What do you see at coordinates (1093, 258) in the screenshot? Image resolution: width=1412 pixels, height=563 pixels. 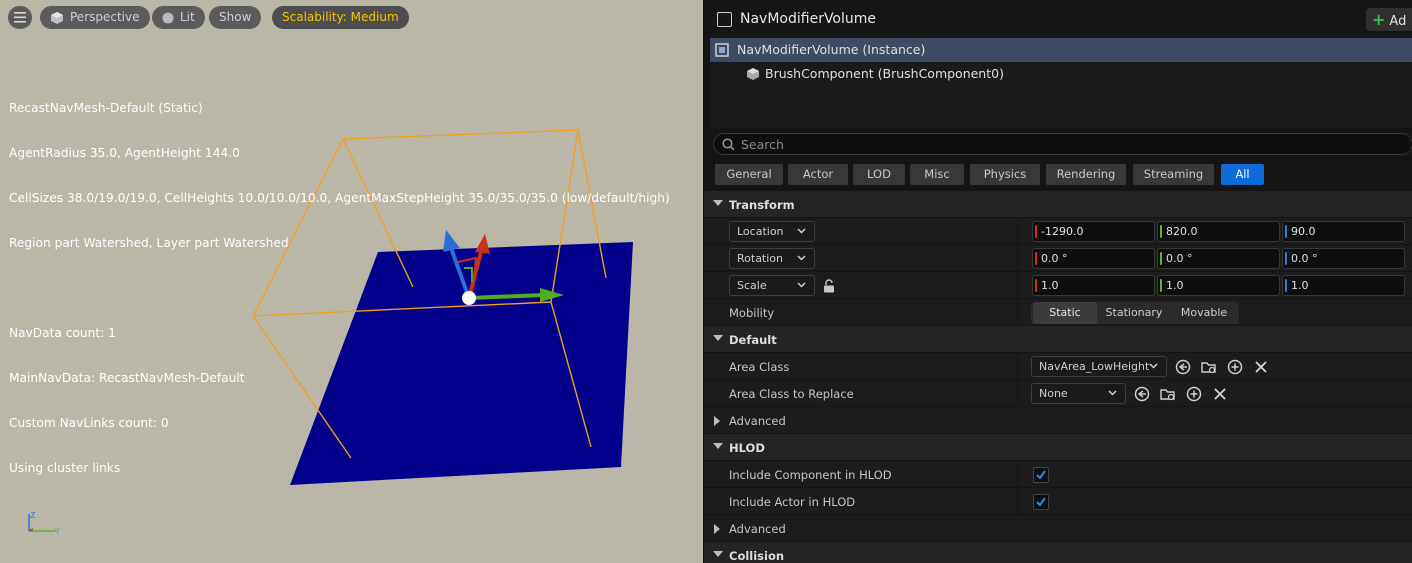 I see `rotation-x-field: 0.0 °` at bounding box center [1093, 258].